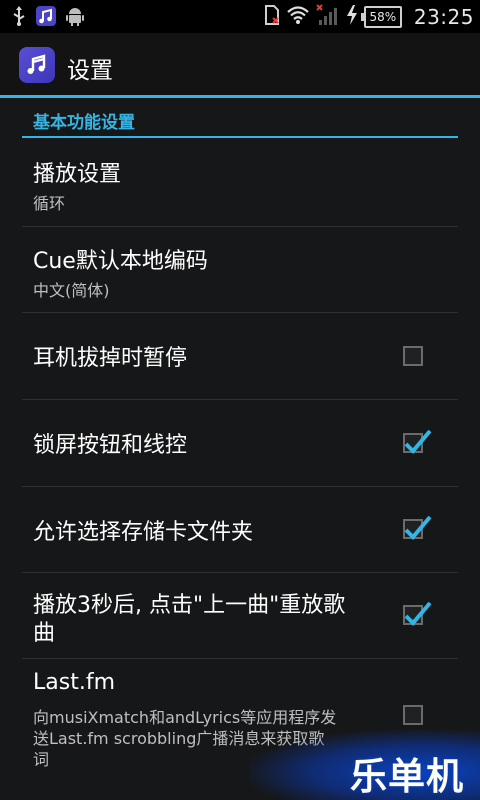 The image size is (480, 800). I want to click on android-icon, so click(75, 18).